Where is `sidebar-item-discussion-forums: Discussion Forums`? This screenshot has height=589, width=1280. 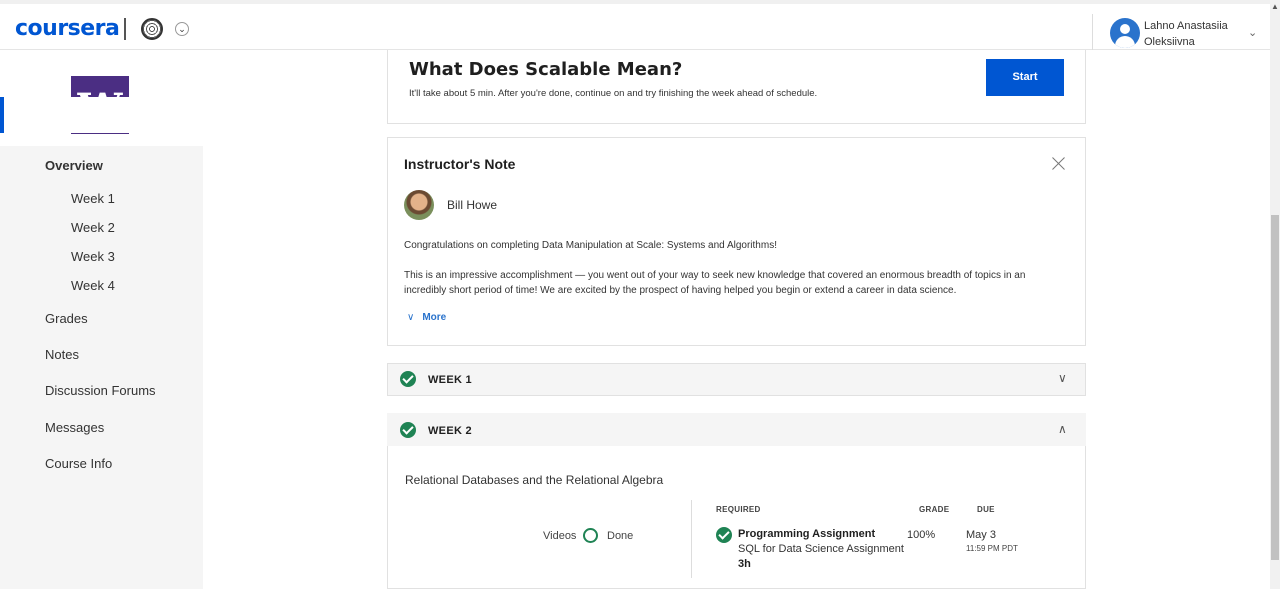 sidebar-item-discussion-forums: Discussion Forums is located at coordinates (100, 390).